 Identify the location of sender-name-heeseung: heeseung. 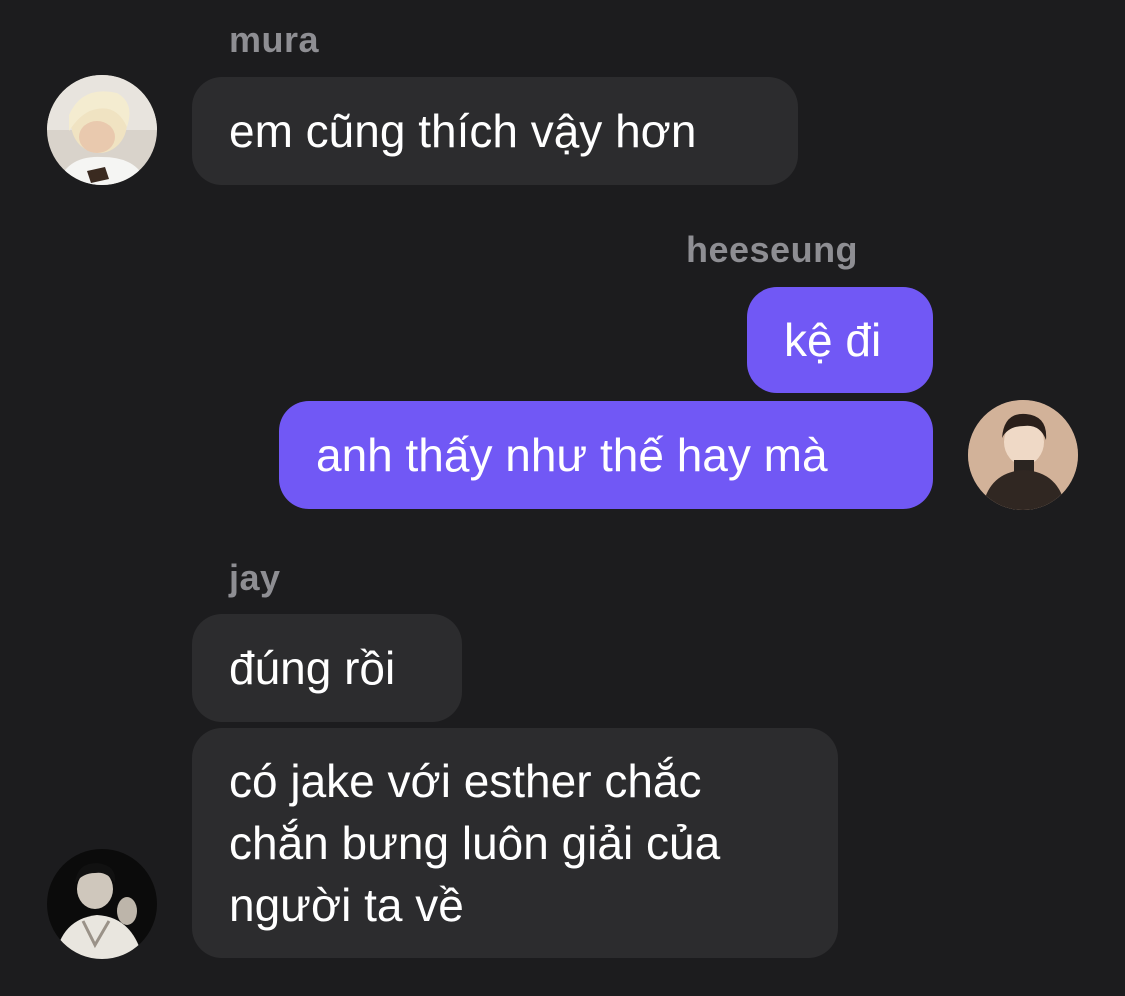
(772, 249).